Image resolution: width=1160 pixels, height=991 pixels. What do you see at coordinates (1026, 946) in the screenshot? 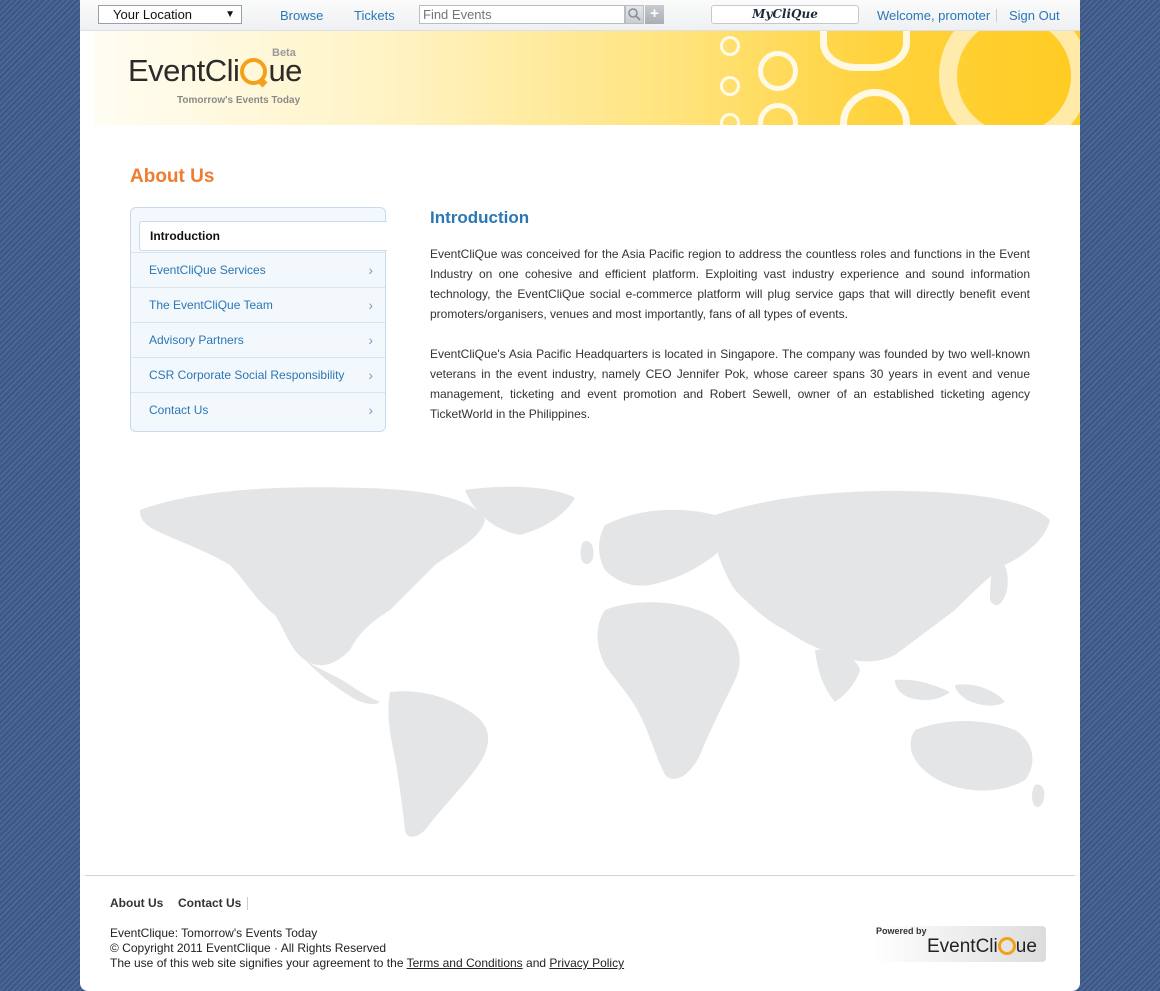
I see `powered-name-end: ue` at bounding box center [1026, 946].